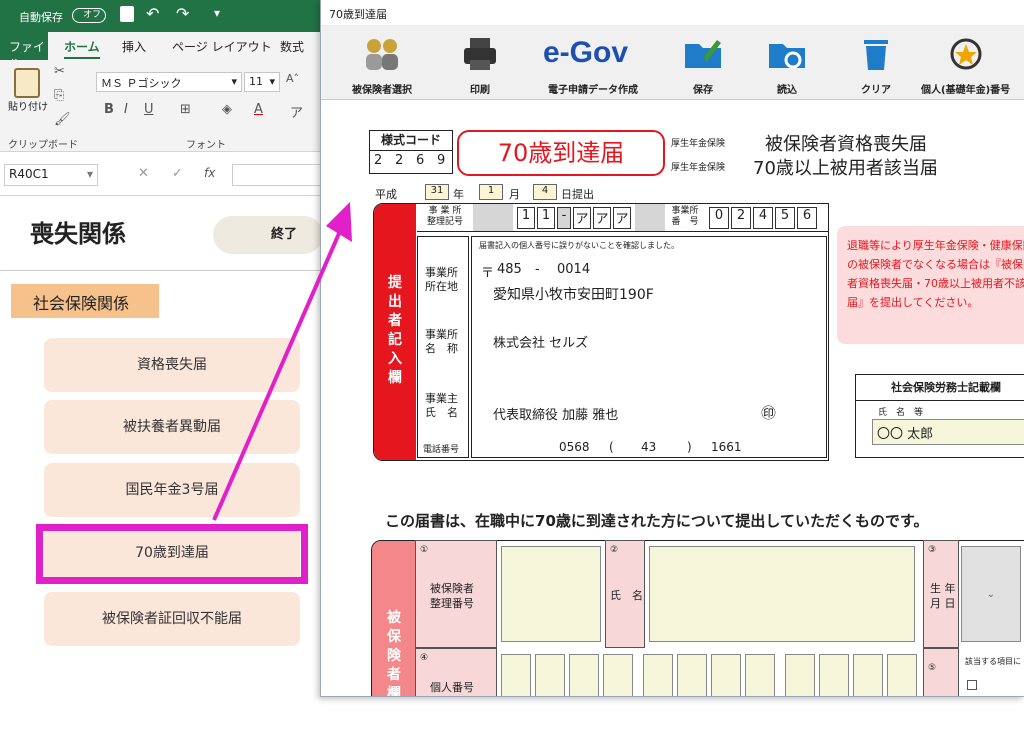 This screenshot has width=1024, height=745. I want to click on star-refresh-icon, so click(966, 54).